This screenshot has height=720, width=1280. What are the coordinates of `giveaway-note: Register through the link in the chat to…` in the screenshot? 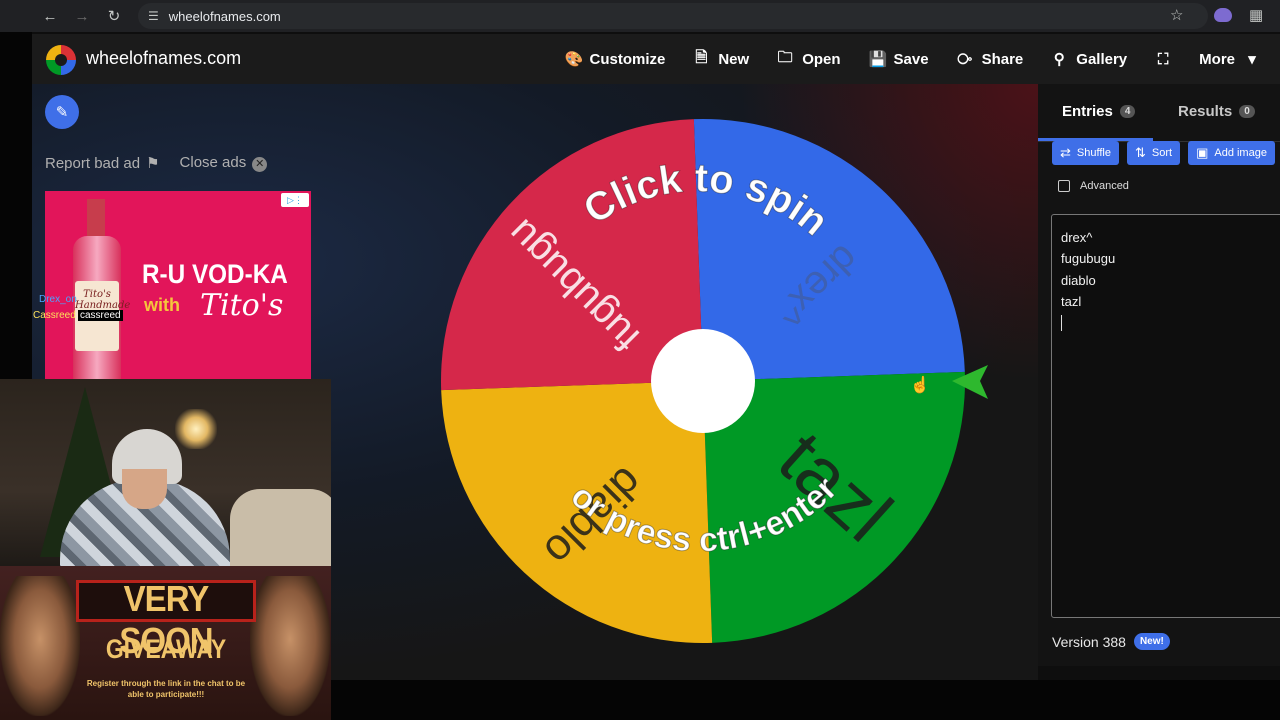 It's located at (166, 689).